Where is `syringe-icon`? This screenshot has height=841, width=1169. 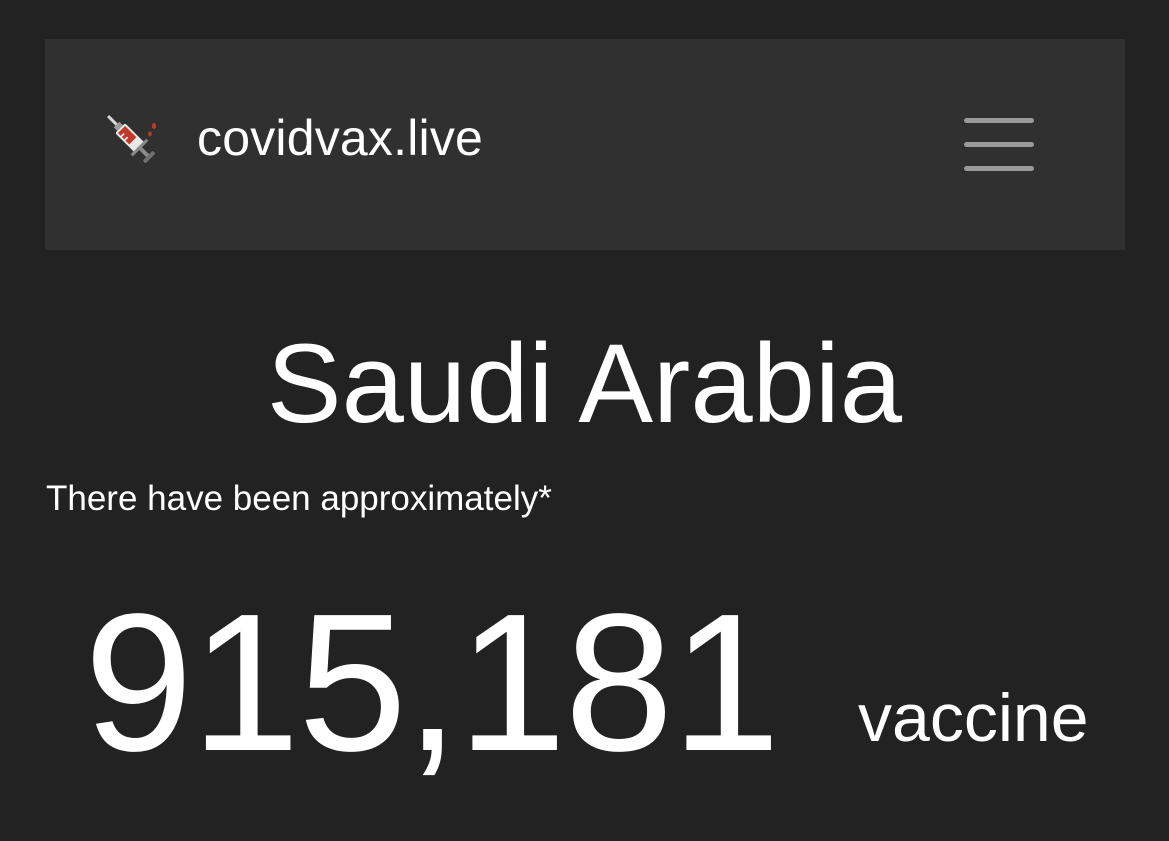 syringe-icon is located at coordinates (132, 139).